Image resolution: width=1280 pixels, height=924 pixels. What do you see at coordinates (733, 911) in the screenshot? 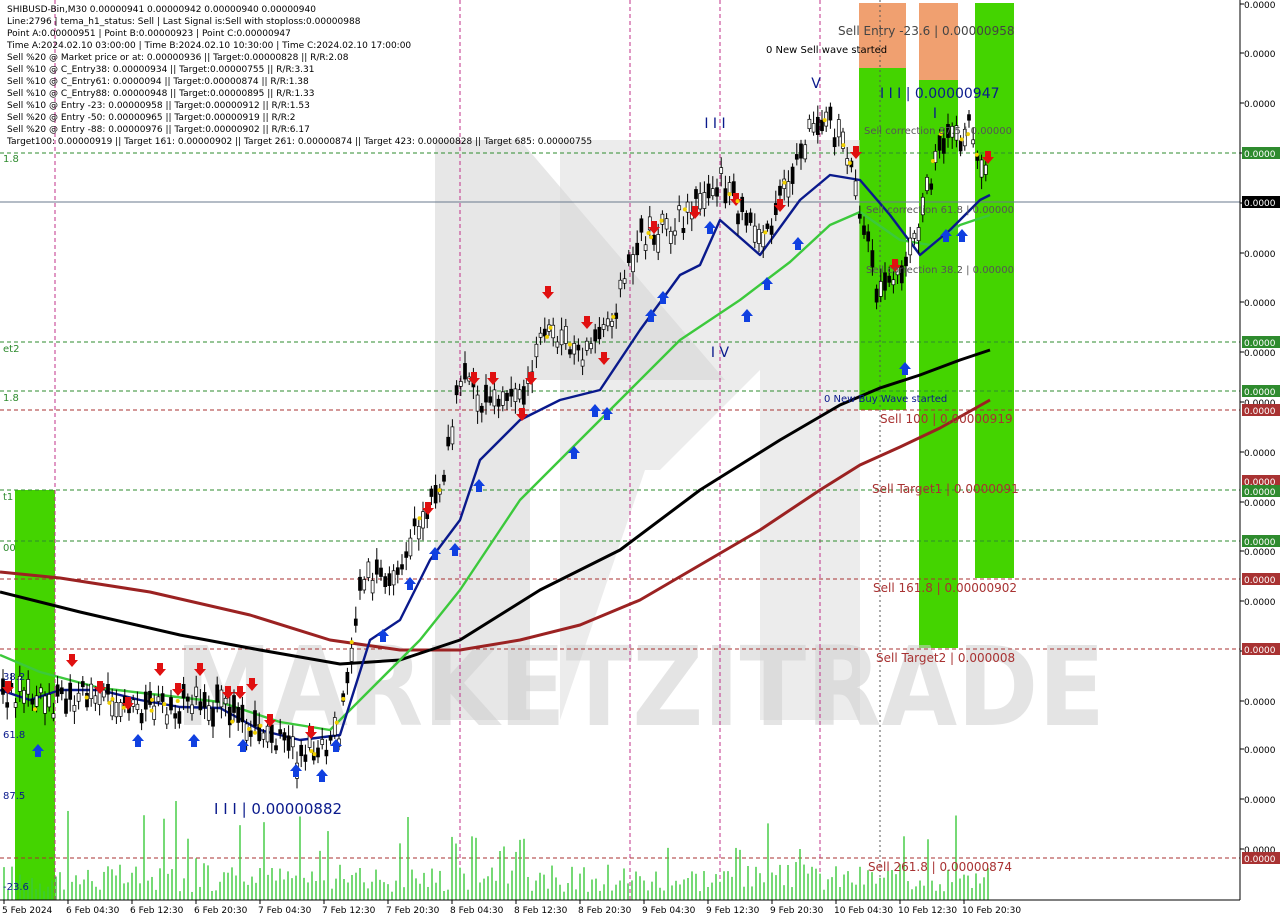
I see `time-tick-label: 9 Feb 12:30` at bounding box center [733, 911].